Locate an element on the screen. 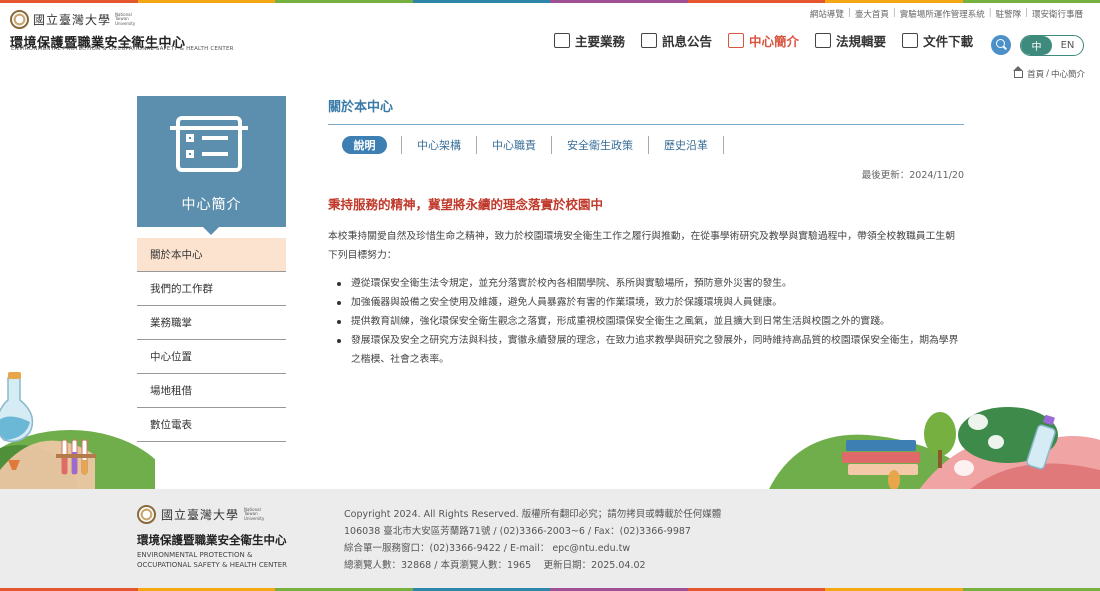  ntu-logo: 國立臺灣大學 National Taiwan University is located at coordinates (75, 19).